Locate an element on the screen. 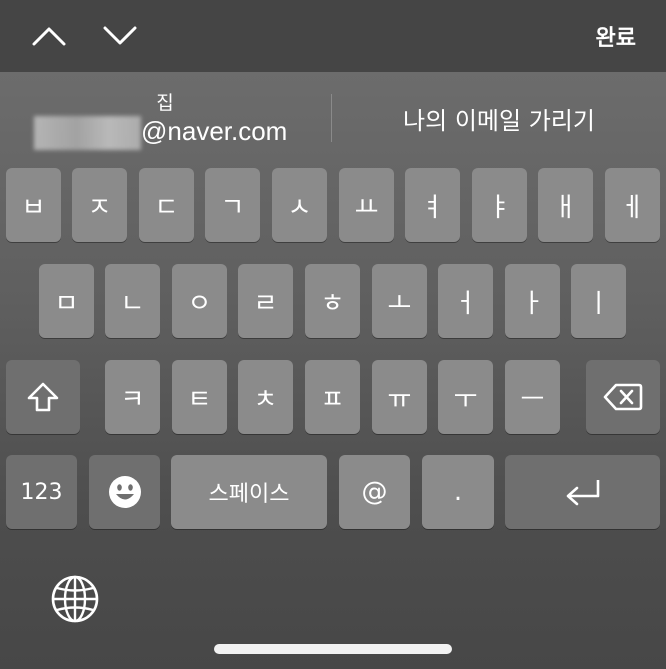  globe-icon is located at coordinates (75, 599).